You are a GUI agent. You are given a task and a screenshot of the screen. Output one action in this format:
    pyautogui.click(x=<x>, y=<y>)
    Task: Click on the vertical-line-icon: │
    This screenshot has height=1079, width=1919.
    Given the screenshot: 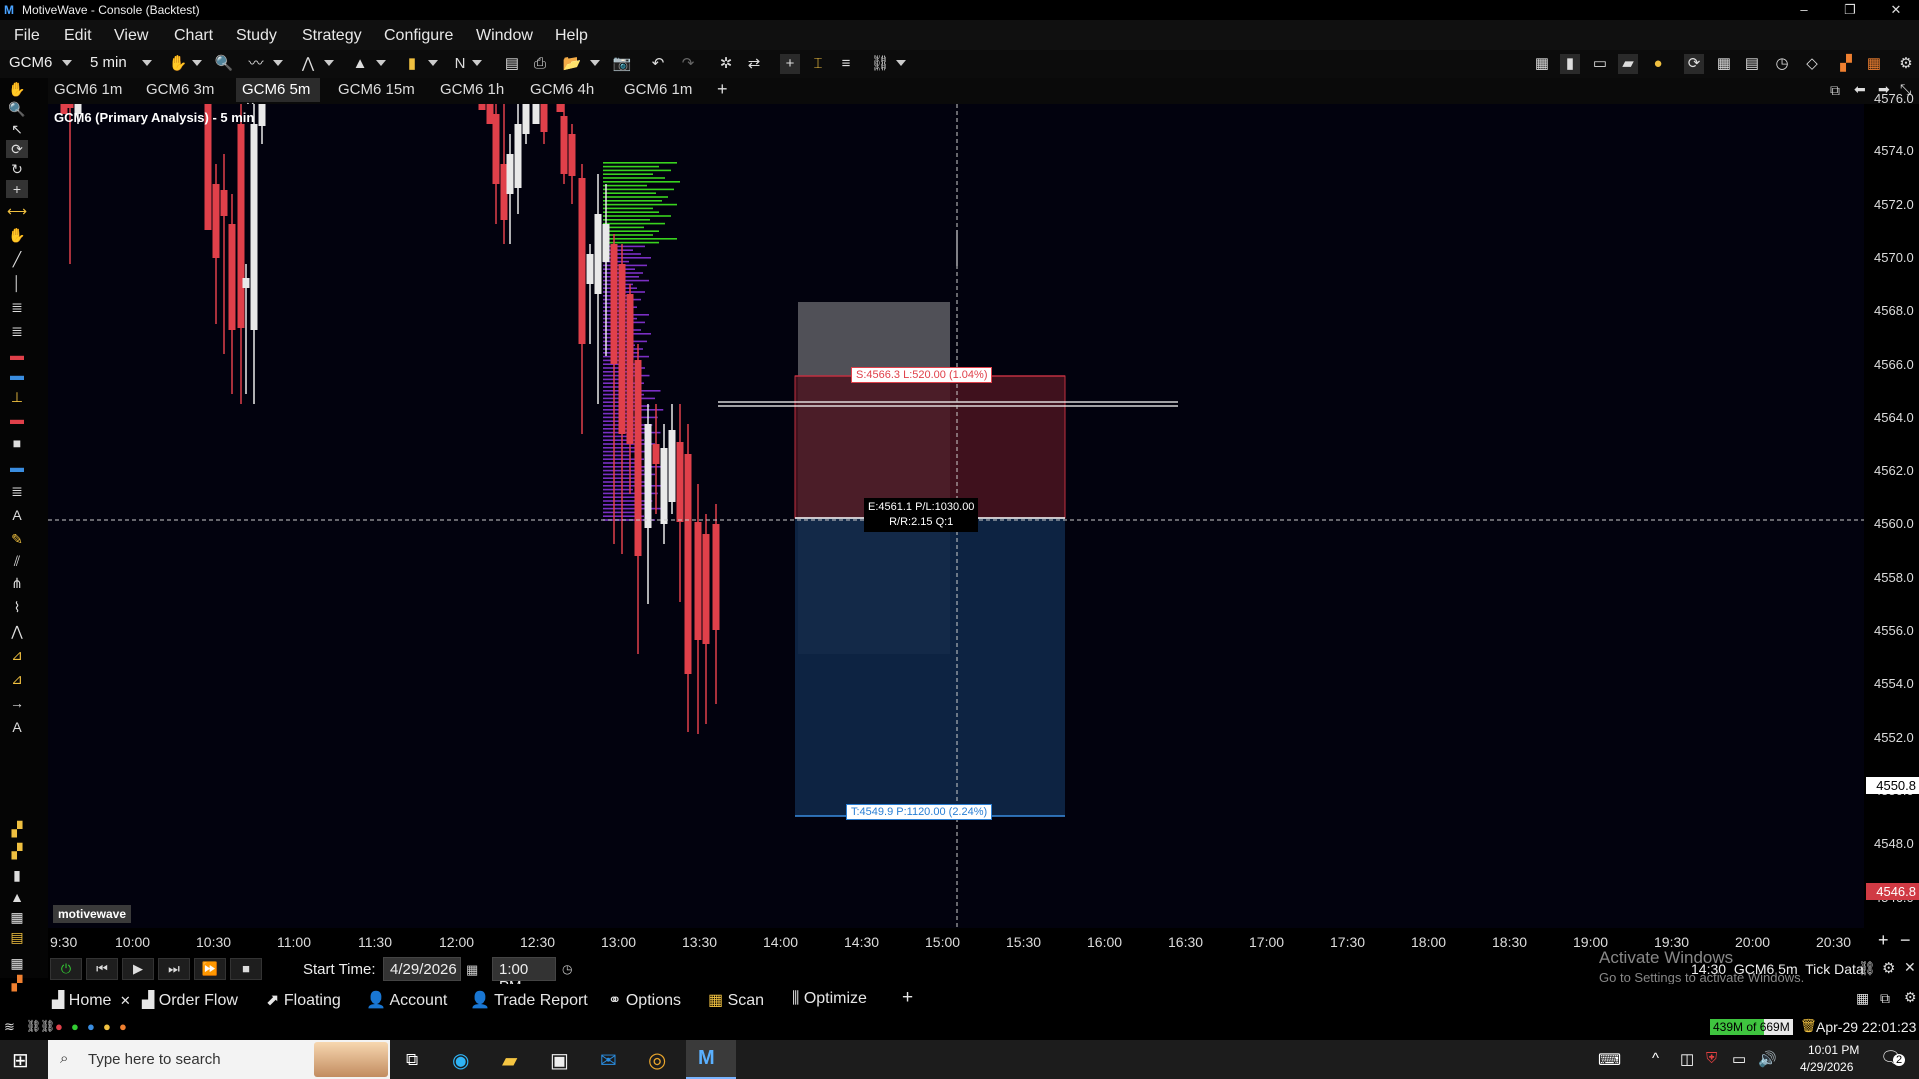 What is the action you would take?
    pyautogui.click(x=17, y=283)
    